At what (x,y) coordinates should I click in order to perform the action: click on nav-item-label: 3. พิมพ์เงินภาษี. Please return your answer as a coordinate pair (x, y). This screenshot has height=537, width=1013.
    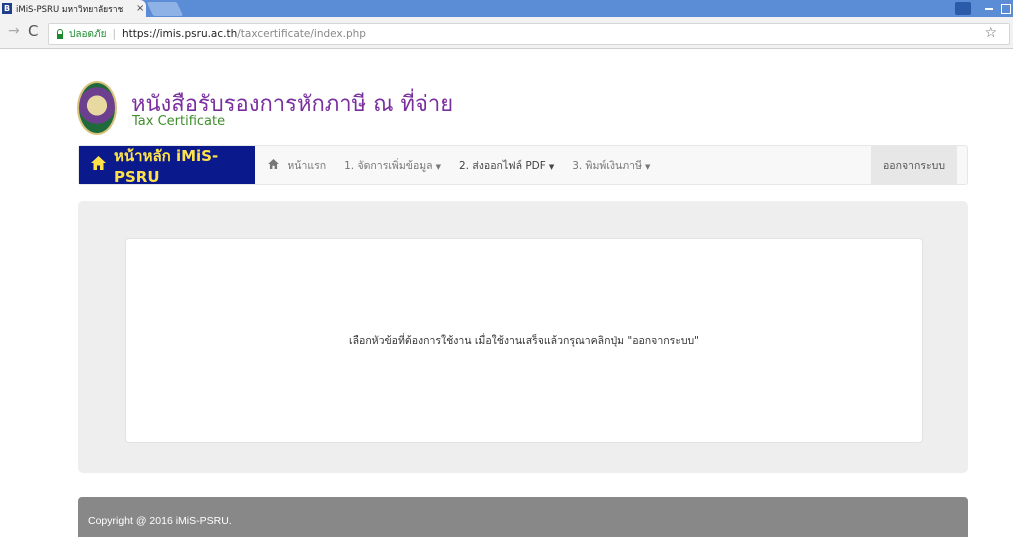
    Looking at the image, I should click on (607, 165).